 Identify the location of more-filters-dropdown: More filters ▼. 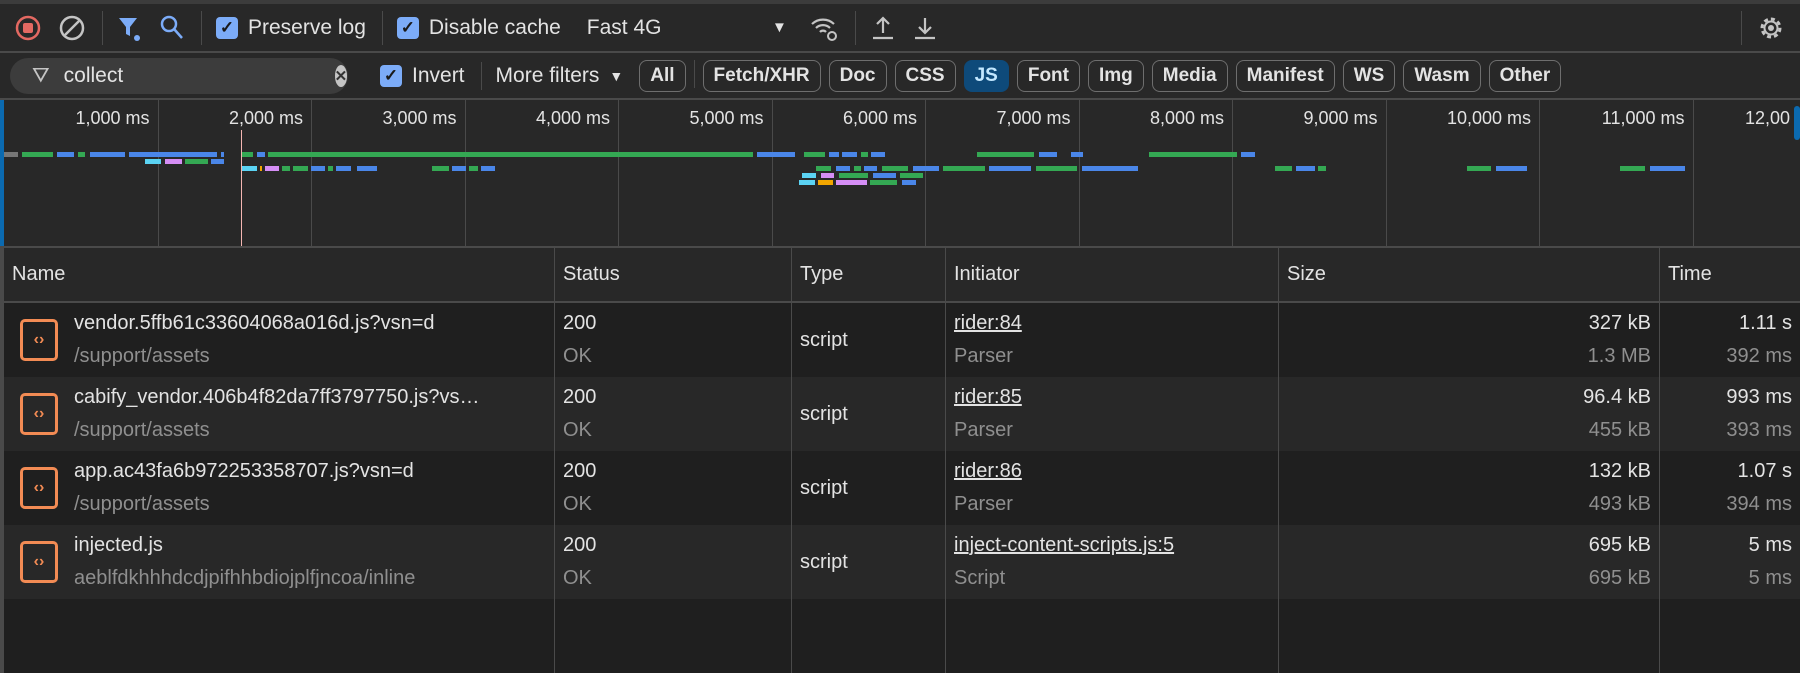
(560, 76).